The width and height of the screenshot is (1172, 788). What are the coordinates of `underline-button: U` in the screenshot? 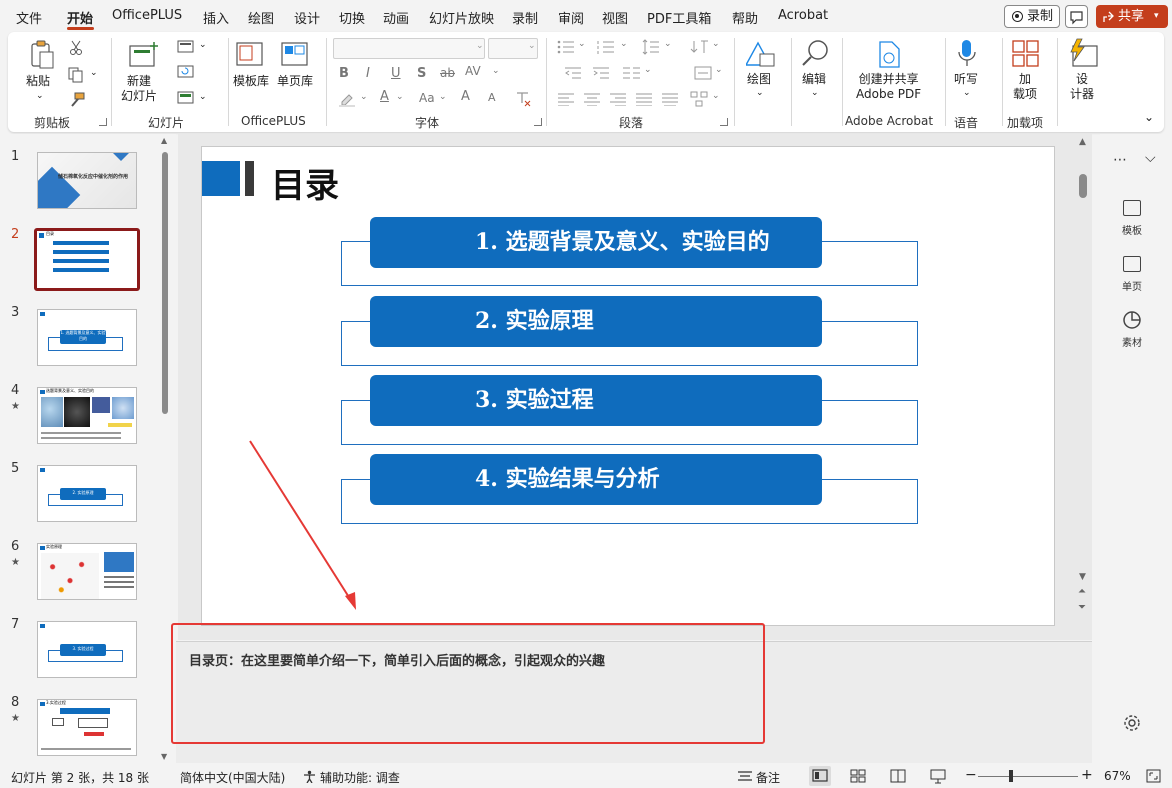 It's located at (396, 73).